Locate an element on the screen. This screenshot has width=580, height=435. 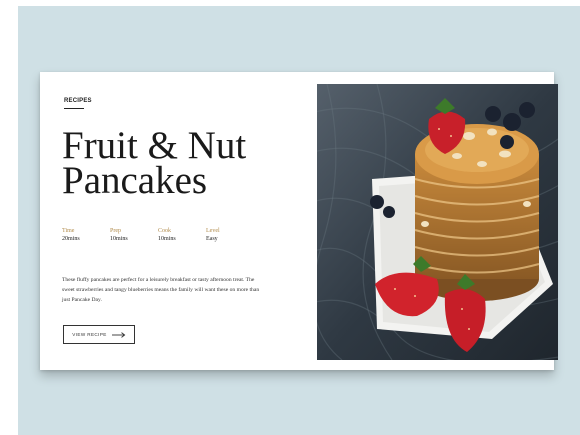
arrow-right-icon is located at coordinates (118, 334).